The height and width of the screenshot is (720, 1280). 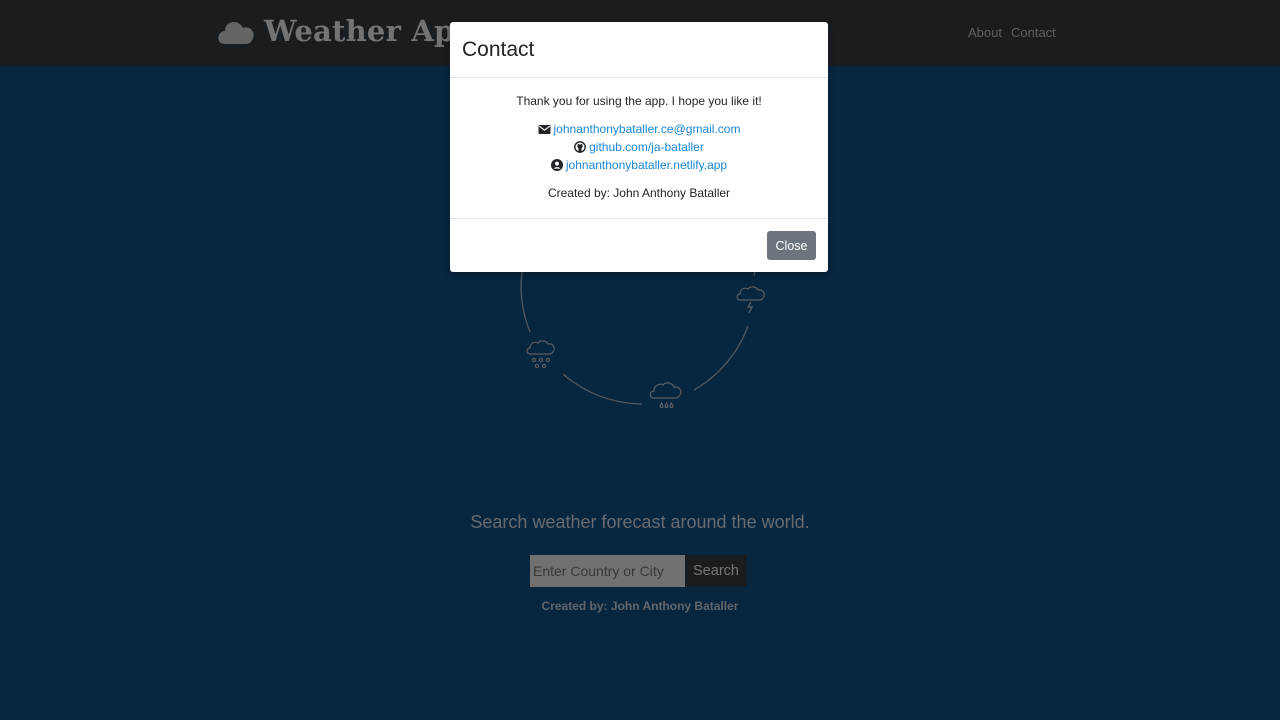 What do you see at coordinates (544, 129) in the screenshot?
I see `envelope-icon` at bounding box center [544, 129].